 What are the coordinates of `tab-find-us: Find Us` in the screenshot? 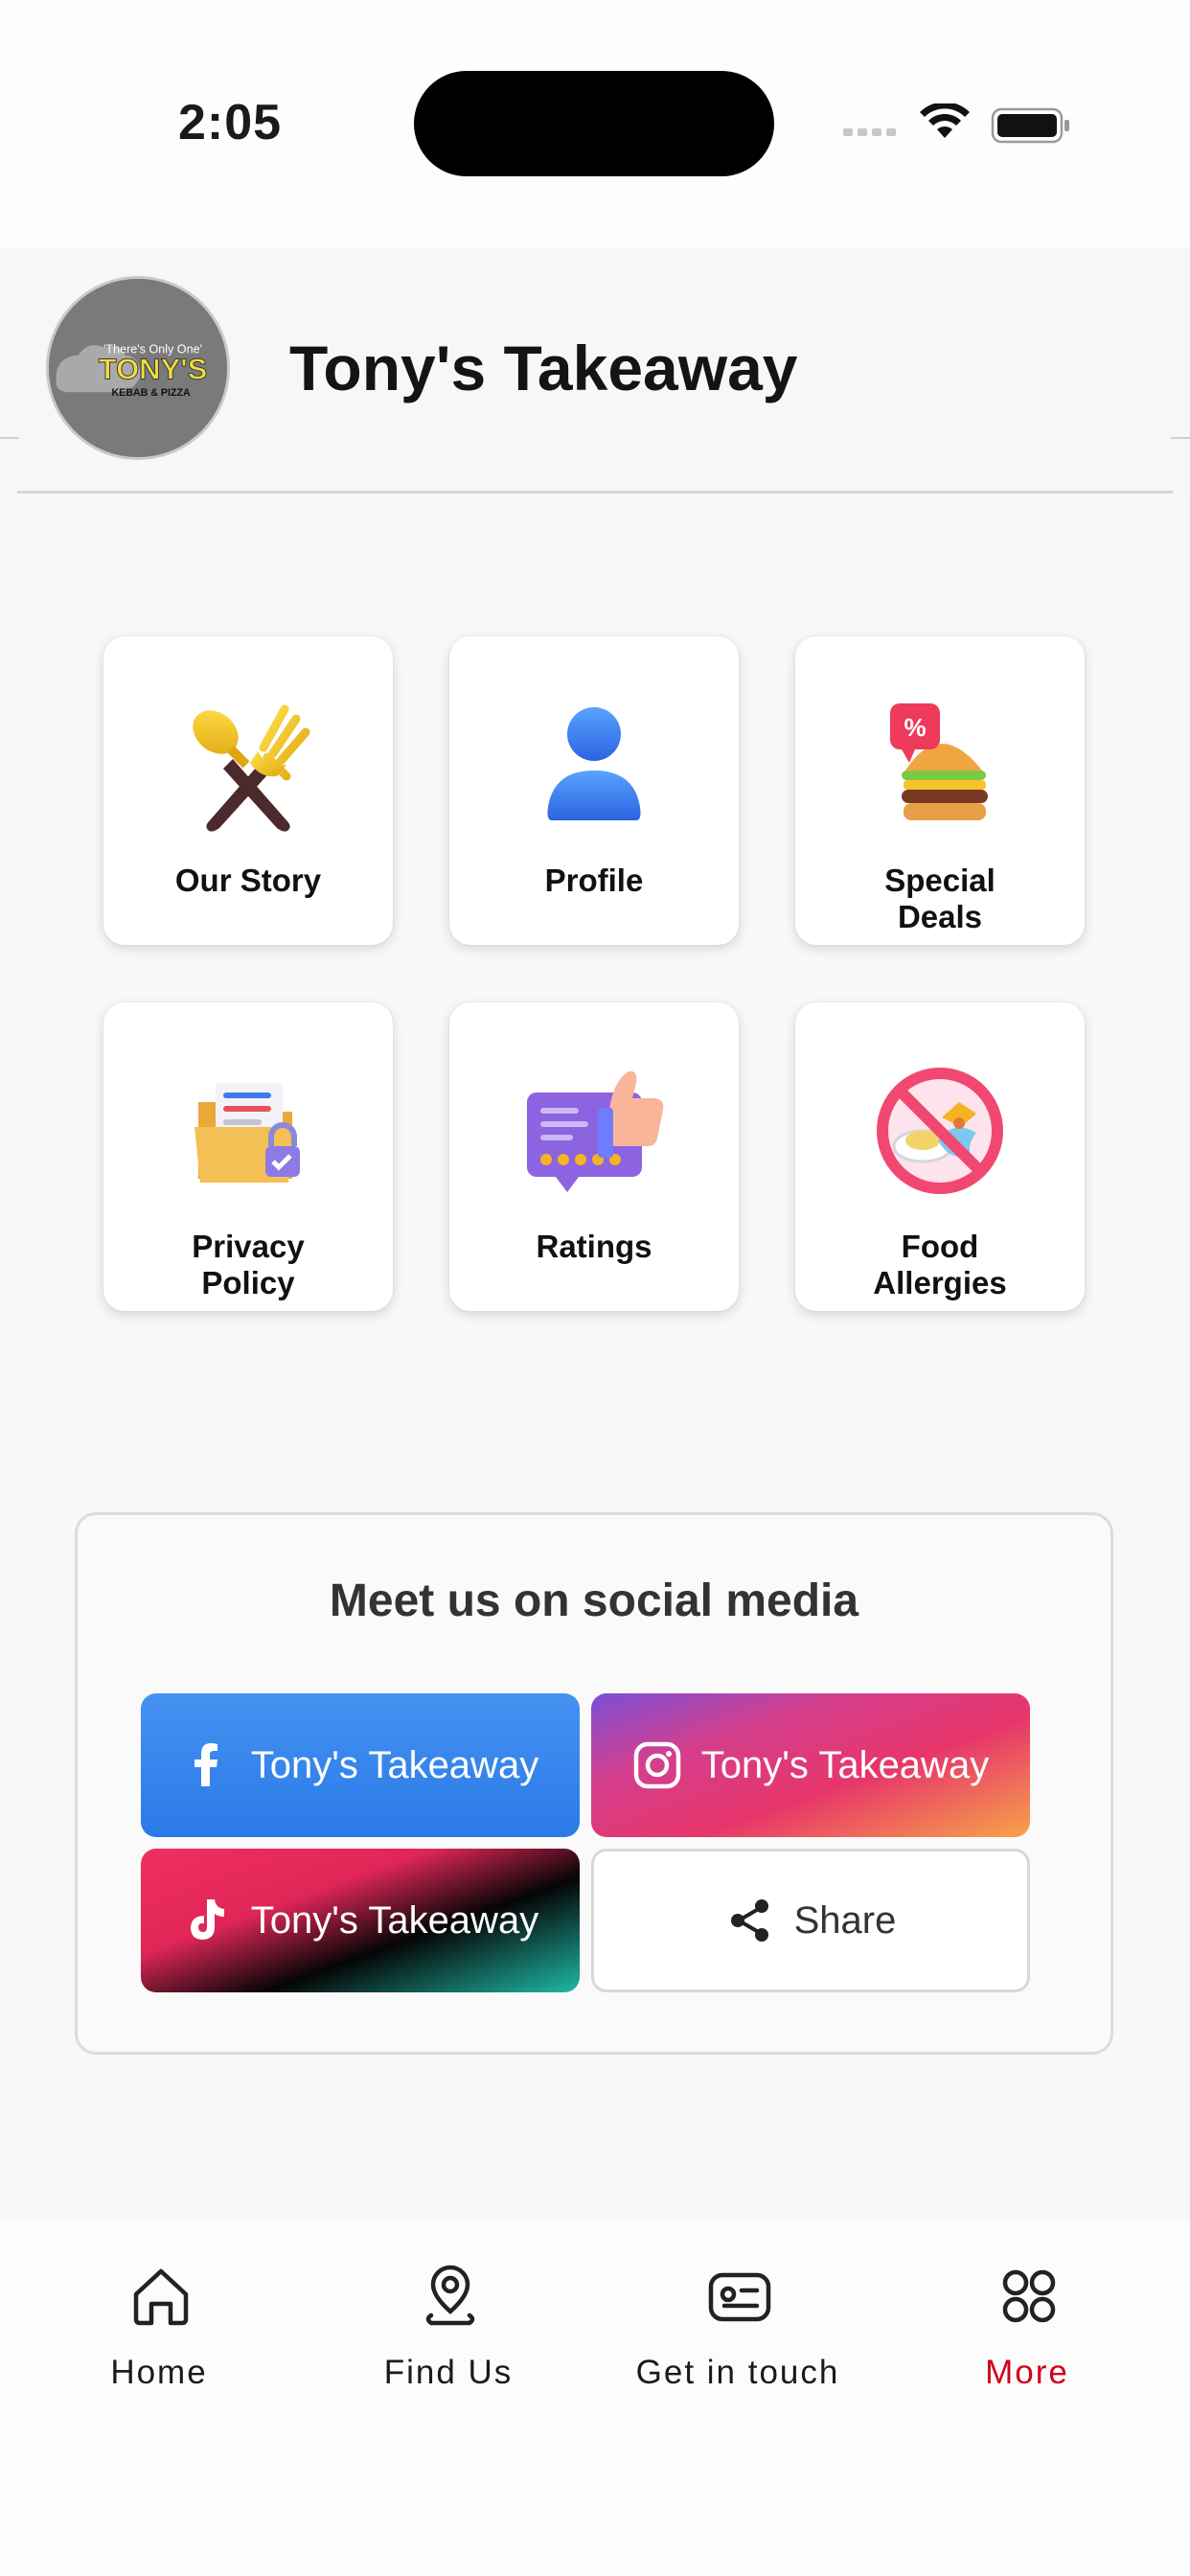 It's located at (449, 2315).